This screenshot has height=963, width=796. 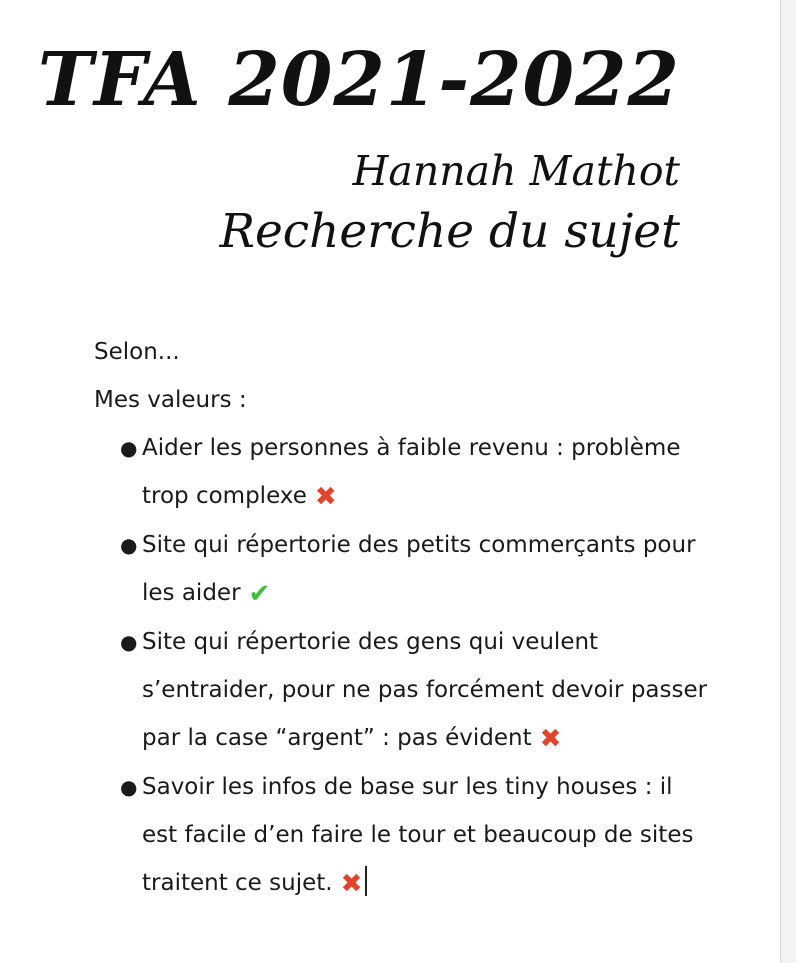 What do you see at coordinates (170, 400) in the screenshot?
I see `values-label: Mes valeurs :` at bounding box center [170, 400].